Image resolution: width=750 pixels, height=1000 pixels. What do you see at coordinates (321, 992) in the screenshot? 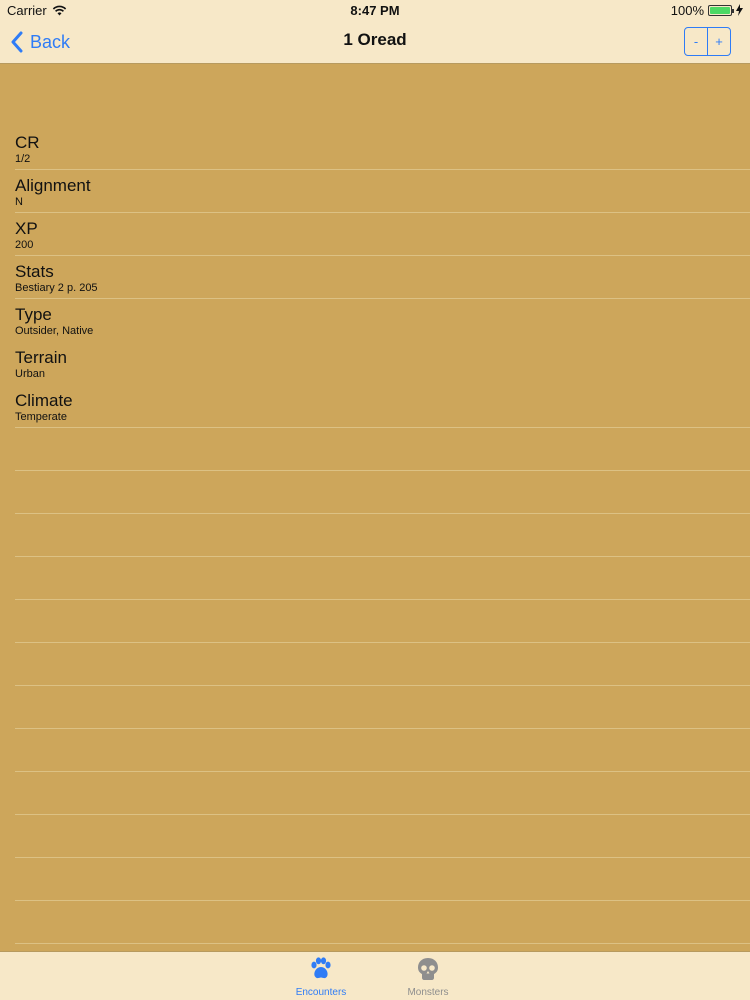
I see `tab-label: Encounters` at bounding box center [321, 992].